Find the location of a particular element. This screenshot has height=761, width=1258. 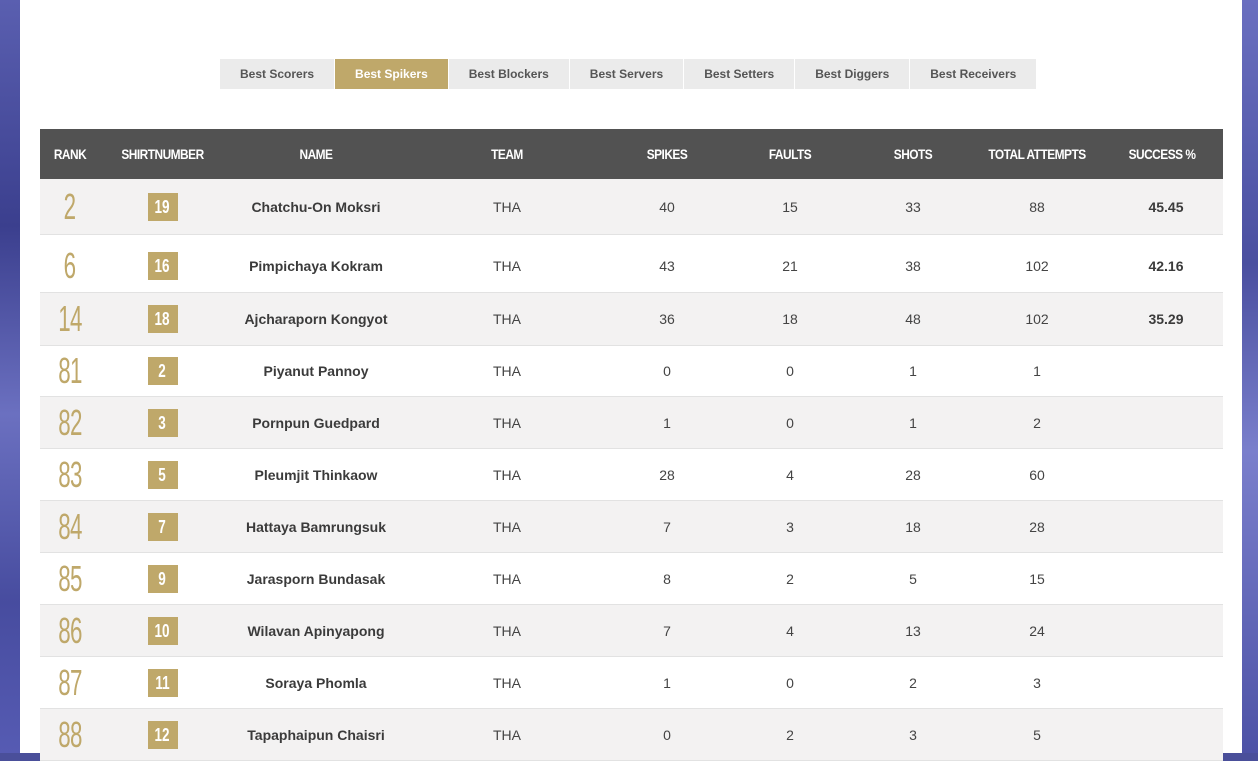

player-name: Pimpichaya Kokram is located at coordinates (316, 266).